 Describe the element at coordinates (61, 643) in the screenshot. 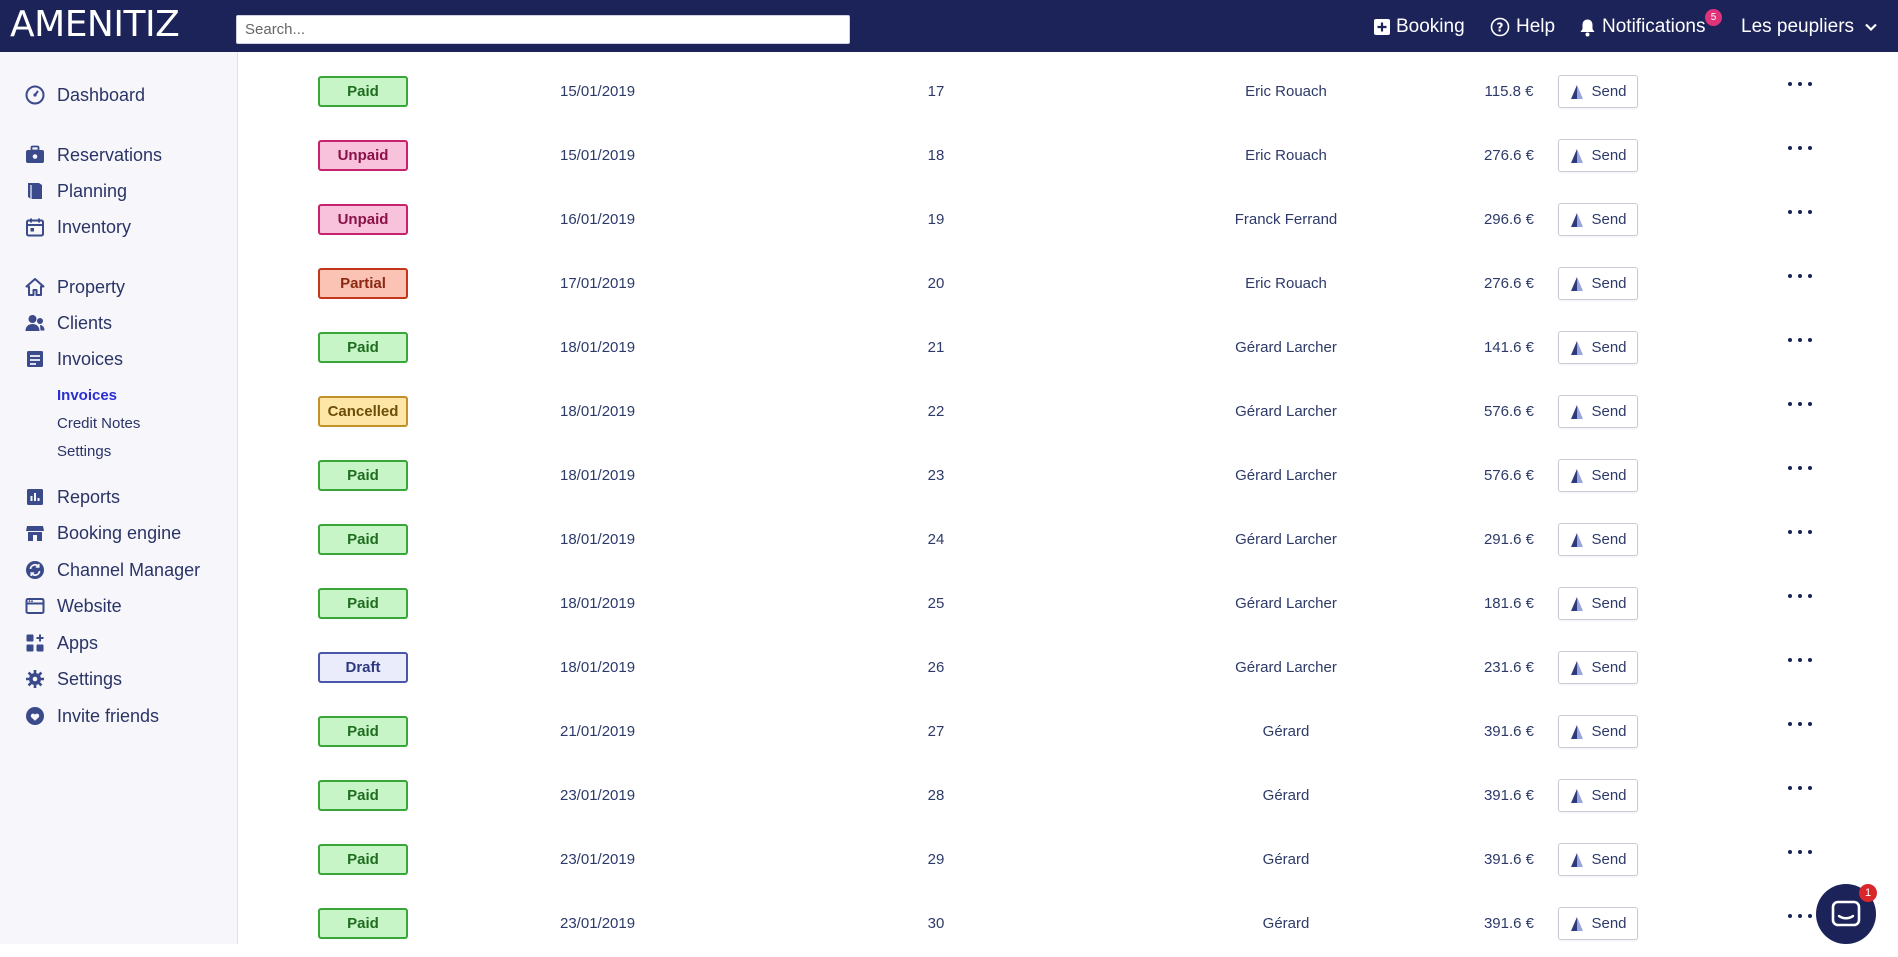

I see `sidebar-item-apps: Apps` at that location.